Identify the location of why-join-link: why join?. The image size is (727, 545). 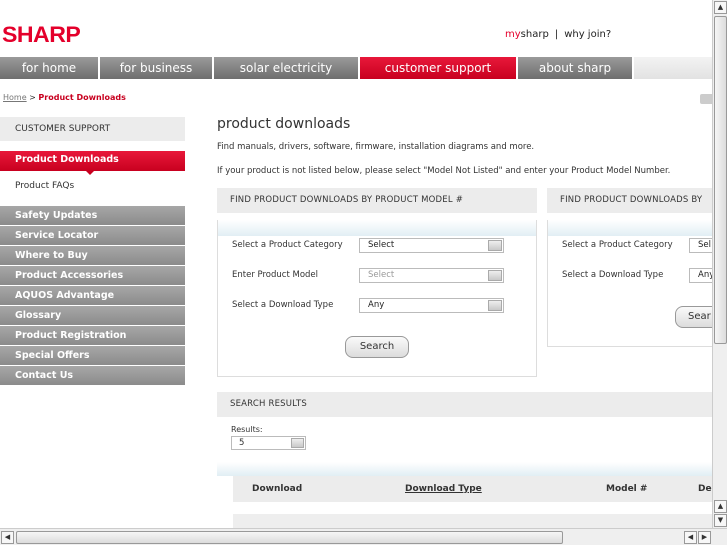
(587, 34).